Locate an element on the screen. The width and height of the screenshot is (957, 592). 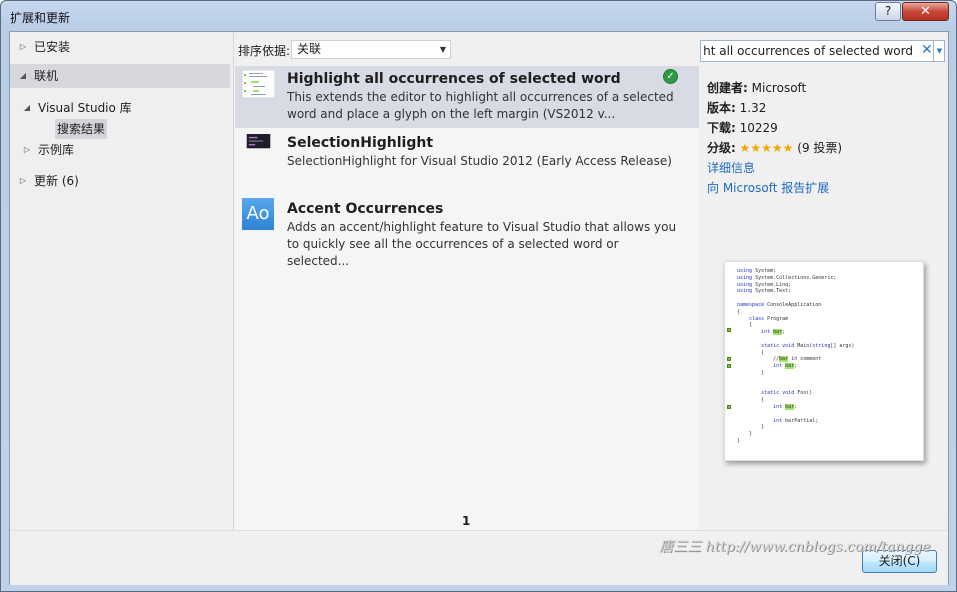
page-number: 1 is located at coordinates (466, 521).